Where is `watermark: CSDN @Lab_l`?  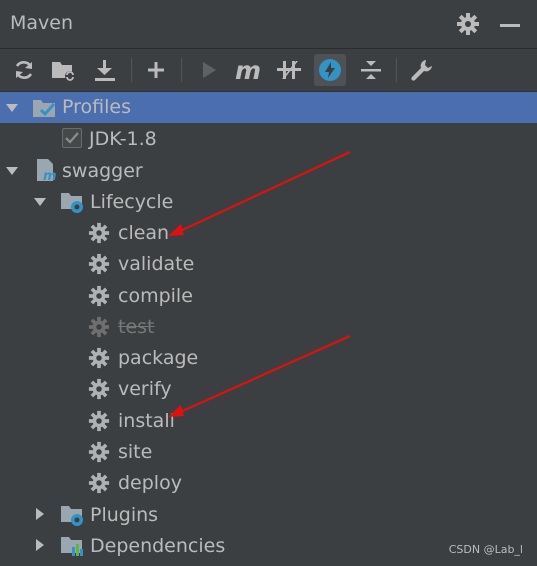
watermark: CSDN @Lab_l is located at coordinates (485, 549).